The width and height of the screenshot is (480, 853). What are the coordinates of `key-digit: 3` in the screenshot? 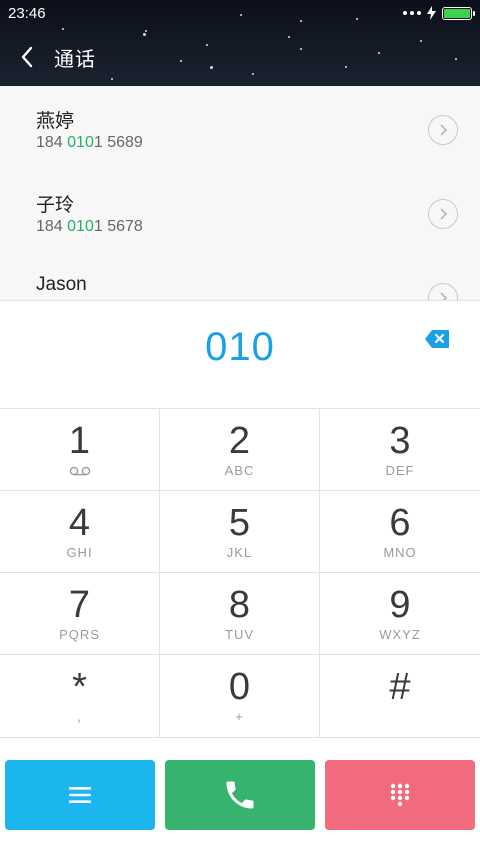 It's located at (400, 441).